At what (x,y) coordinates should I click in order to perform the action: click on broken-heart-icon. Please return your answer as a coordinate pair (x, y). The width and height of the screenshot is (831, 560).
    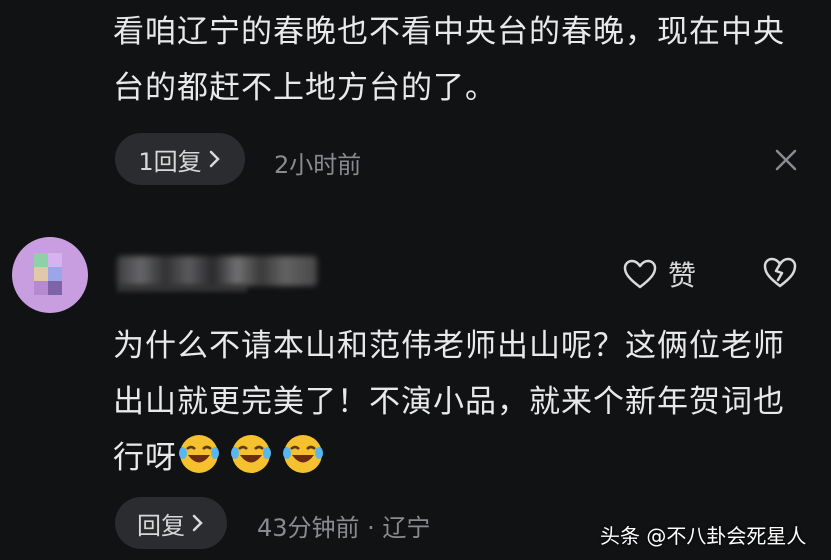
    Looking at the image, I should click on (780, 272).